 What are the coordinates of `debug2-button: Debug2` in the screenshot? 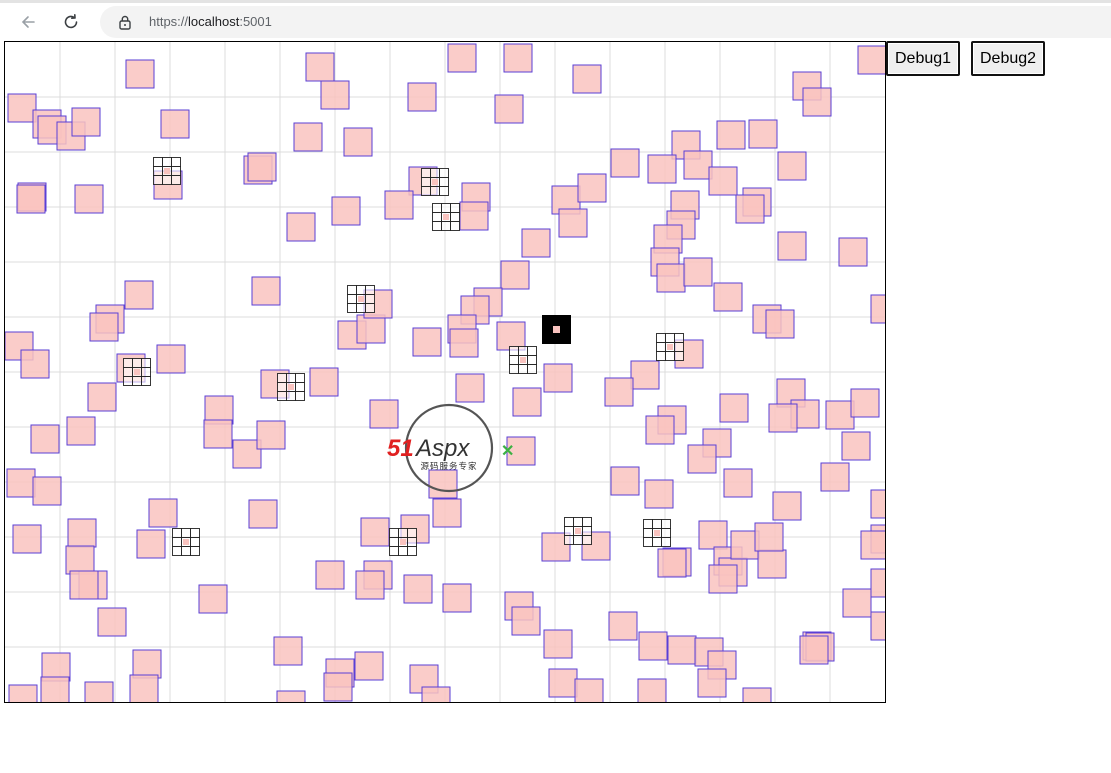 It's located at (1008, 58).